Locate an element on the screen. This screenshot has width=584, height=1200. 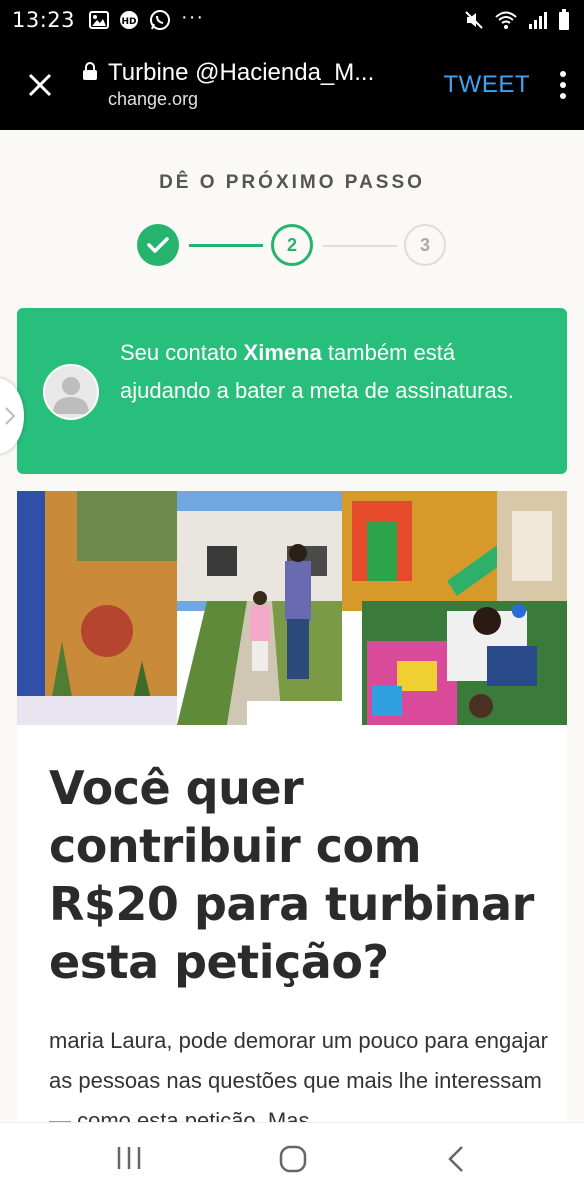
step-2-current: 2 is located at coordinates (292, 245).